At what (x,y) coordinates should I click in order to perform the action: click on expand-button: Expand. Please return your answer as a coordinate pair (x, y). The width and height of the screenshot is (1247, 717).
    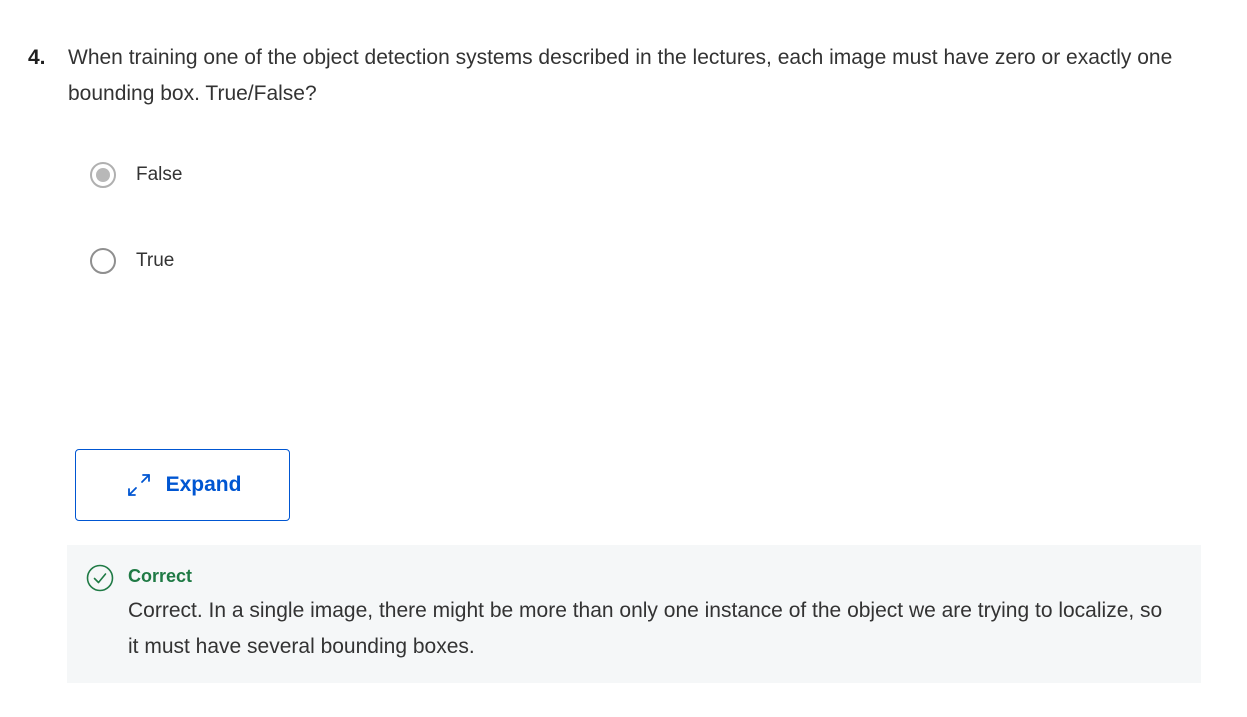
    Looking at the image, I should click on (182, 485).